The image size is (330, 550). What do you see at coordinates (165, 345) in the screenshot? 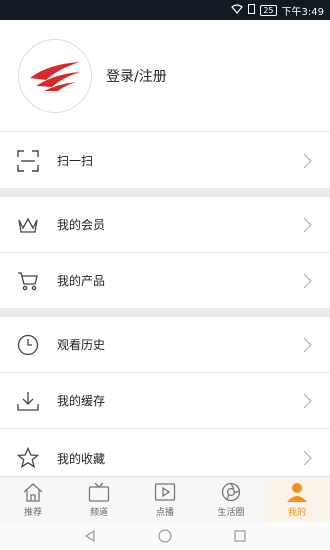
I see `menu-item-history: 观看历史` at bounding box center [165, 345].